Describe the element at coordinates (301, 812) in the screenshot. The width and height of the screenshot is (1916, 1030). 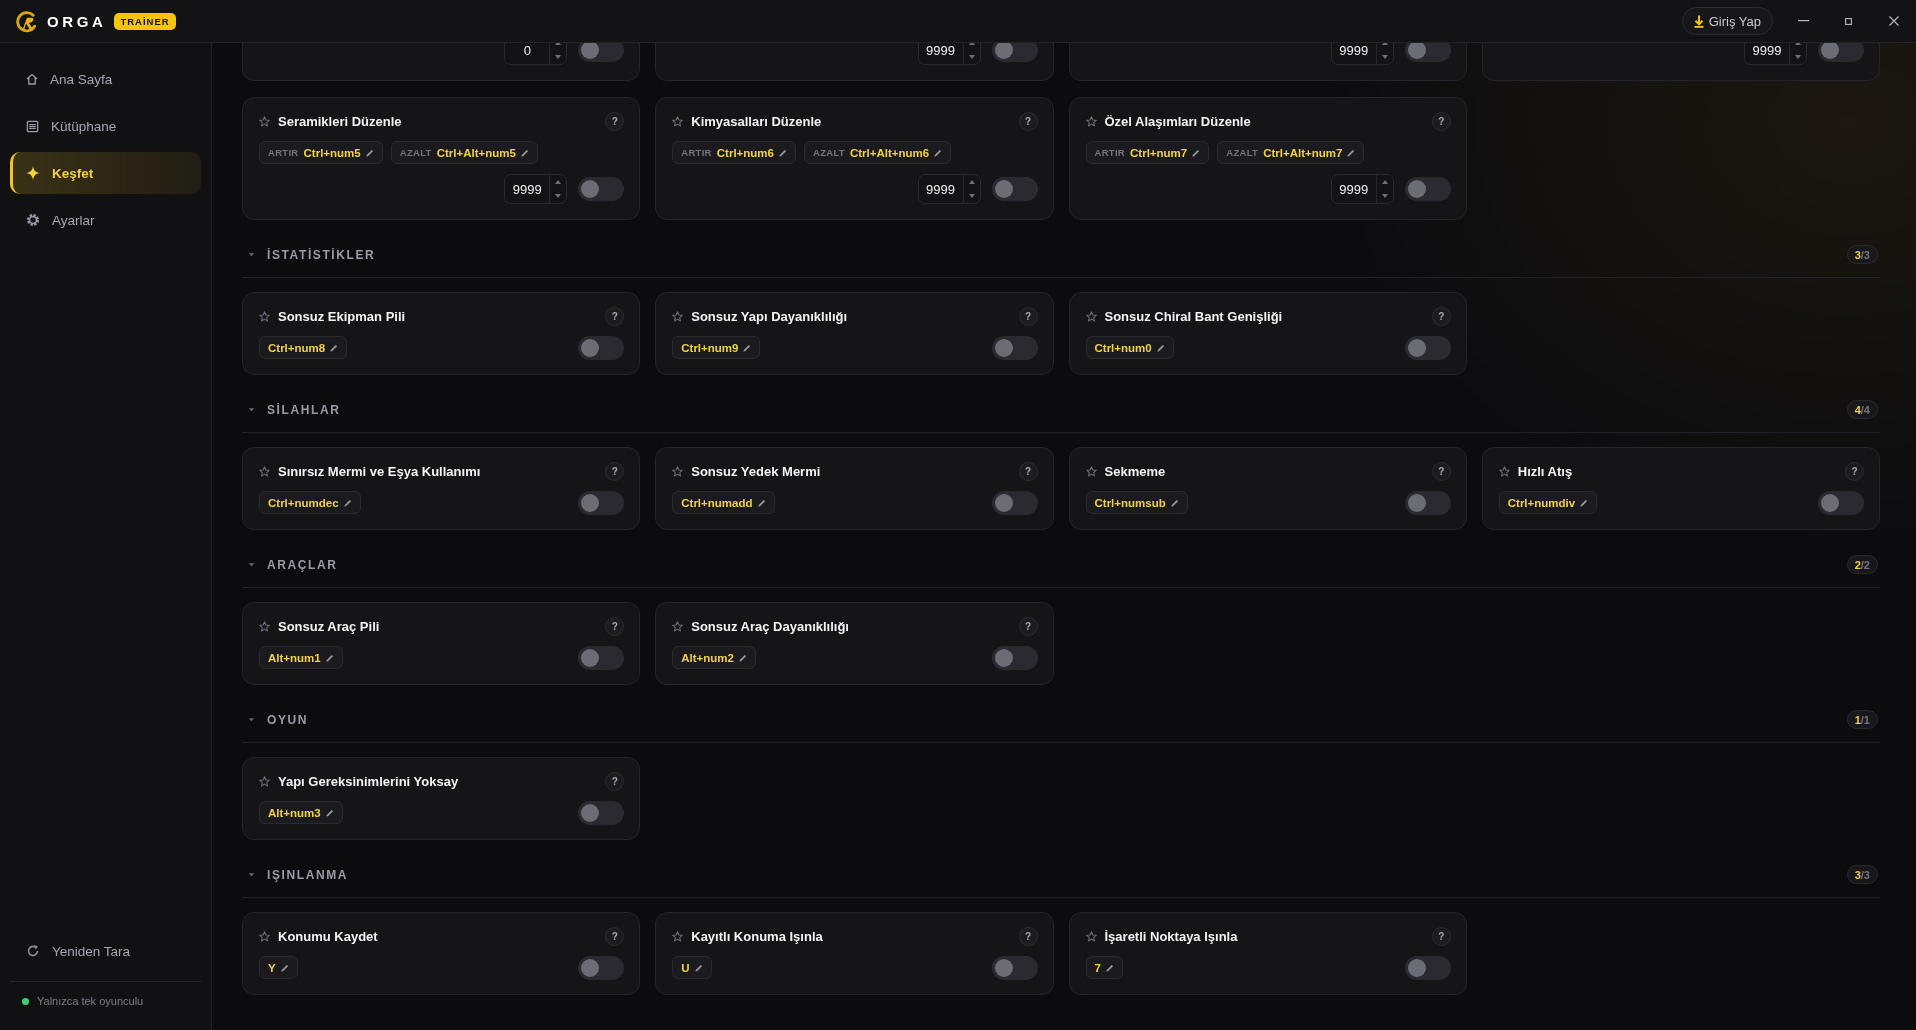
I see `hotkey-button: Alt+num3` at that location.